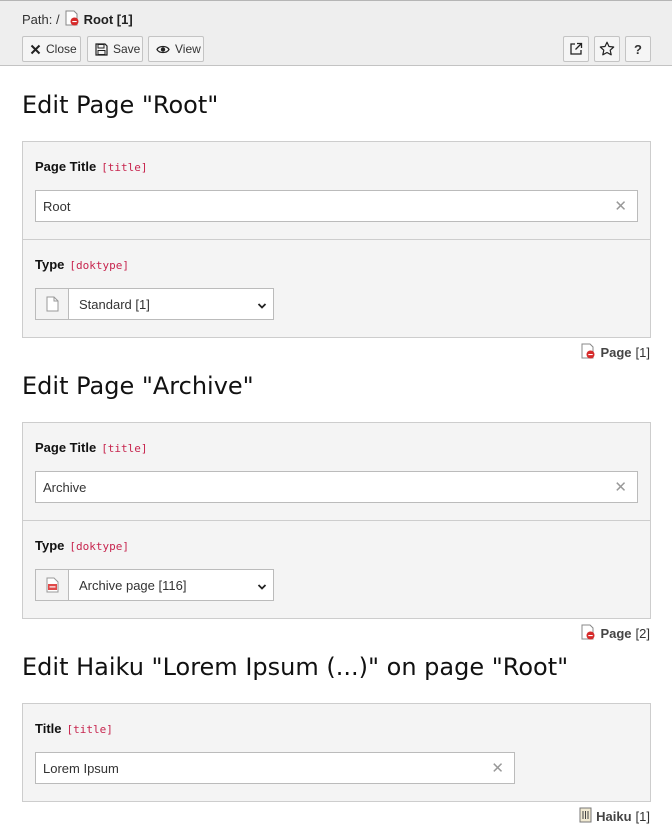 The height and width of the screenshot is (835, 672). Describe the element at coordinates (120, 105) in the screenshot. I see `section-heading: Edit Page "Root"` at that location.